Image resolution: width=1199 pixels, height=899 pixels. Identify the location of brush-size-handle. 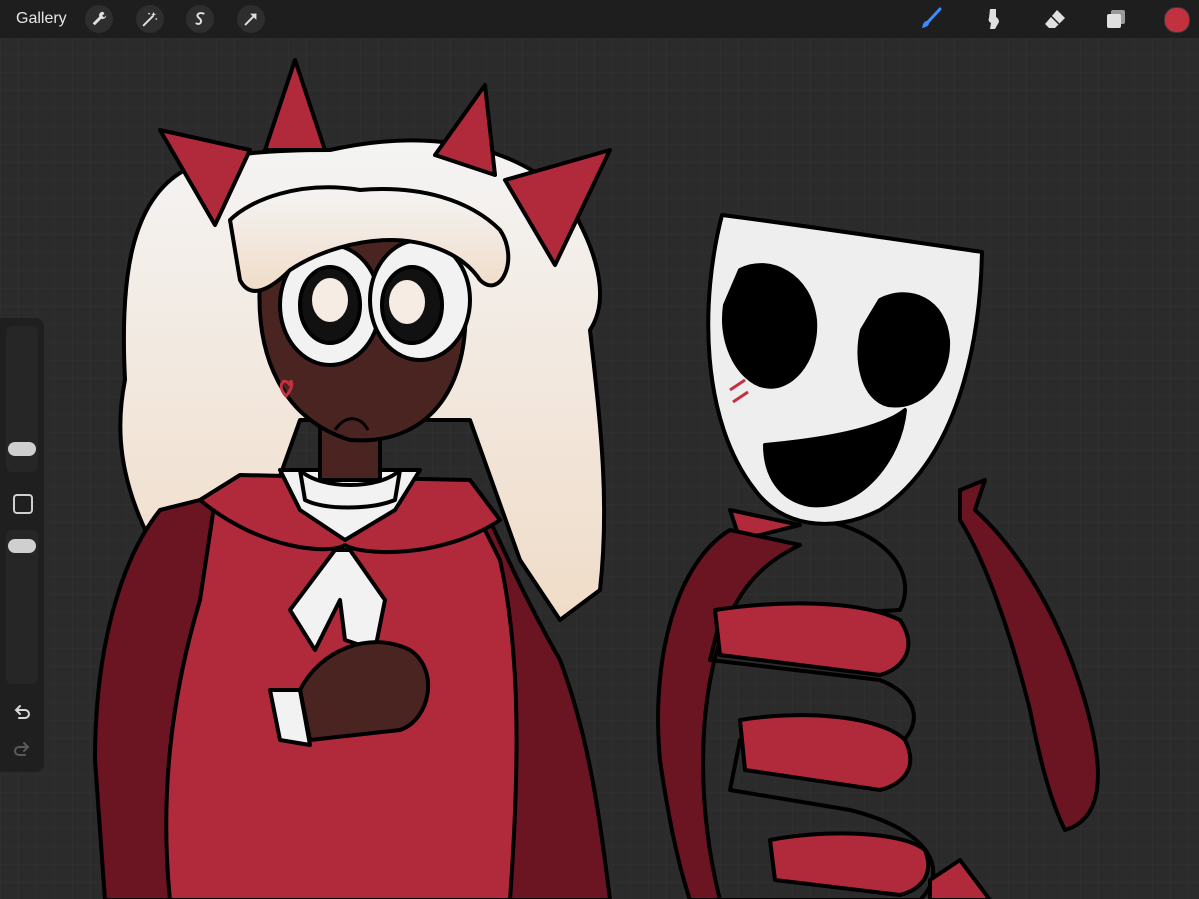
(22, 449).